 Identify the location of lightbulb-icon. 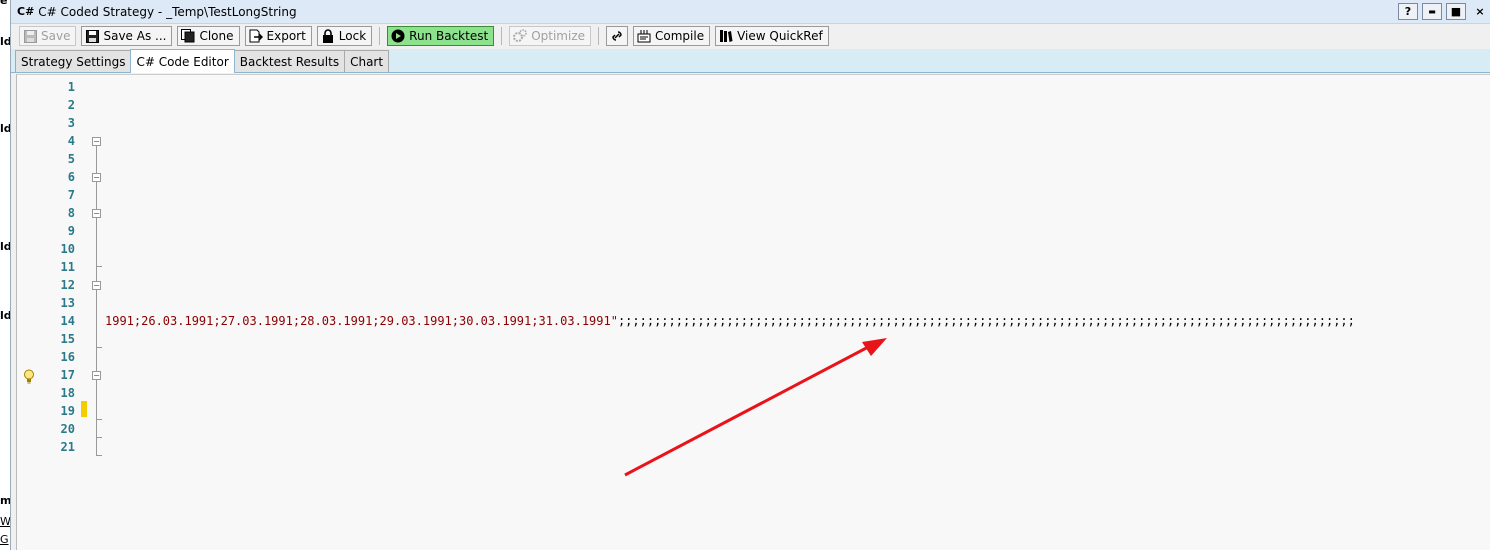
(29, 378).